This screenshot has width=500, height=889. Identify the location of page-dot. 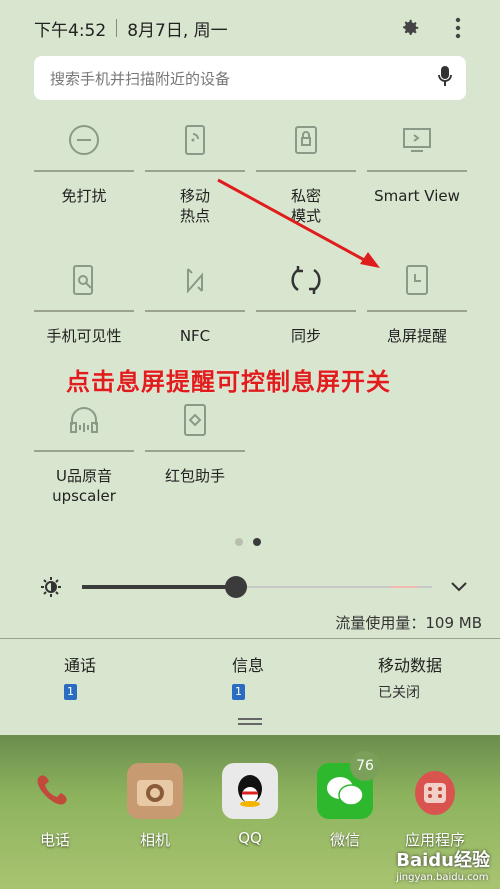
(239, 542).